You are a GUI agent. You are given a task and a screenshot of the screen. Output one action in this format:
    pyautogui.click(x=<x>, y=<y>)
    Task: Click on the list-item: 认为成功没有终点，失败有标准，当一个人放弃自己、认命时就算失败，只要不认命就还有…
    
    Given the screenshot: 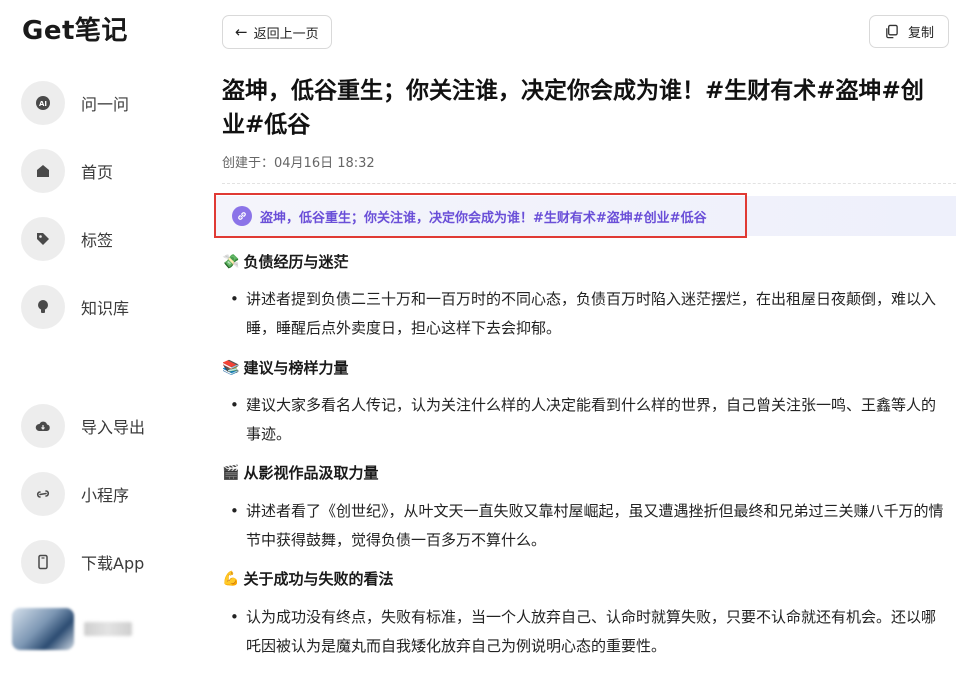 What is the action you would take?
    pyautogui.click(x=590, y=632)
    